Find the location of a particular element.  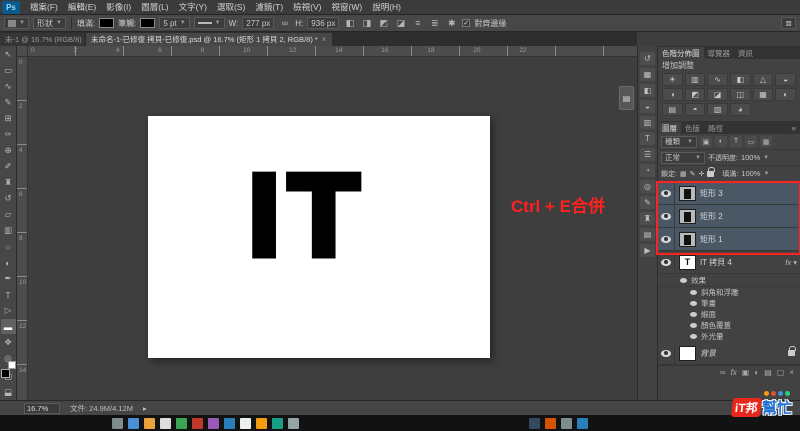

exposure-icon: ◧ is located at coordinates (740, 79).